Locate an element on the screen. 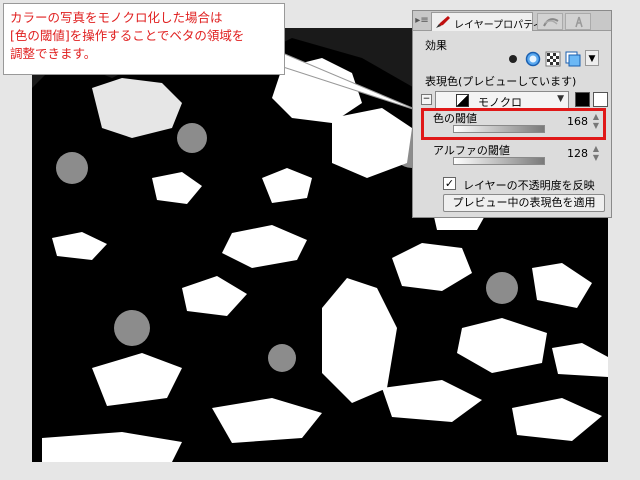 The image size is (640, 480). apply-expression-color-button: プレビュー中の表現色を適用 is located at coordinates (524, 203).